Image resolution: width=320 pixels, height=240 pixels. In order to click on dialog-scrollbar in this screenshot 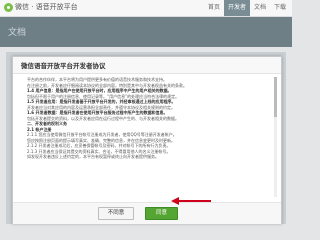, I will do `click(275, 137)`.